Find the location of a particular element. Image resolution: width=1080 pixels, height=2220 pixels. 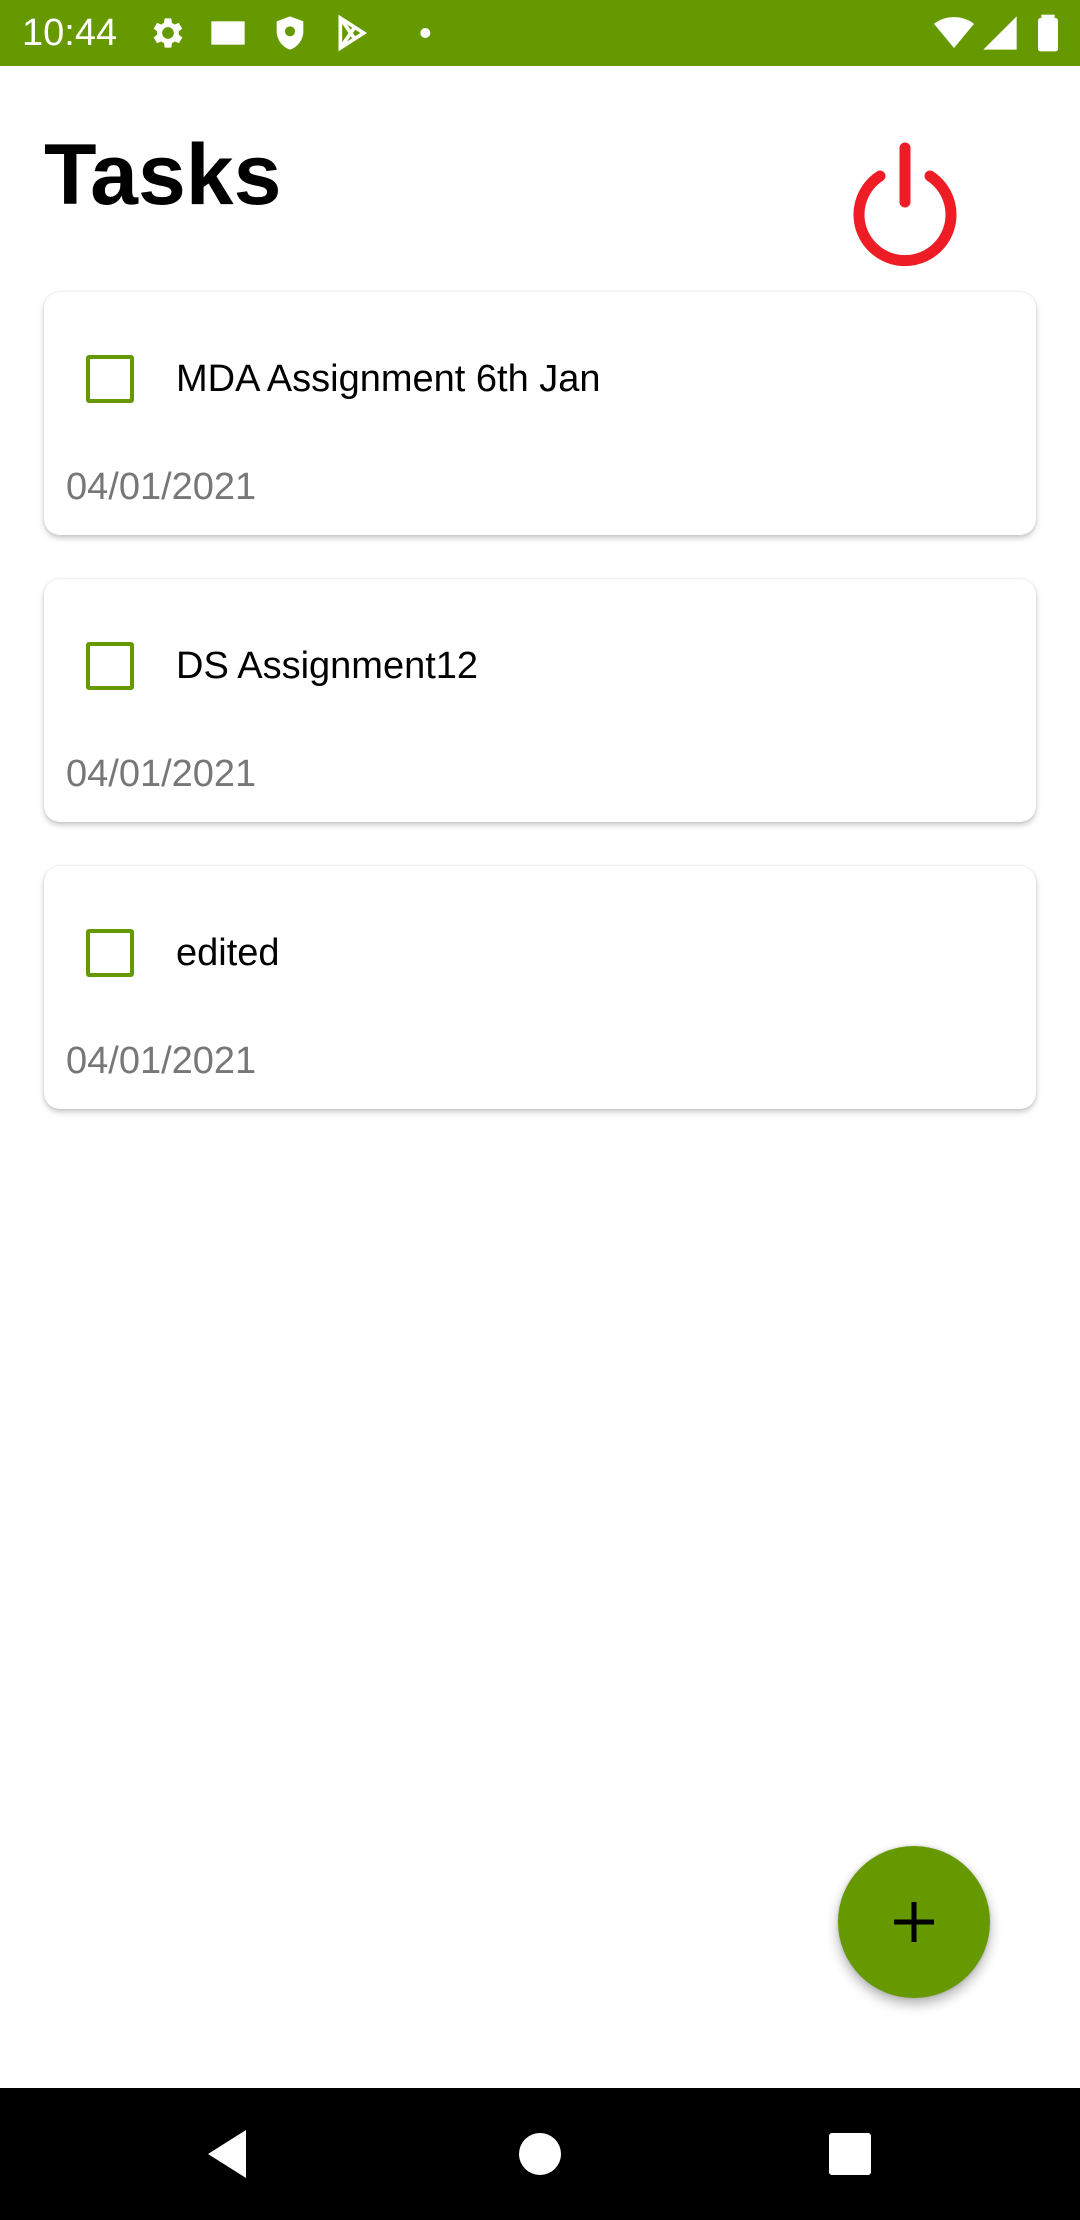

home-button is located at coordinates (540, 2154).